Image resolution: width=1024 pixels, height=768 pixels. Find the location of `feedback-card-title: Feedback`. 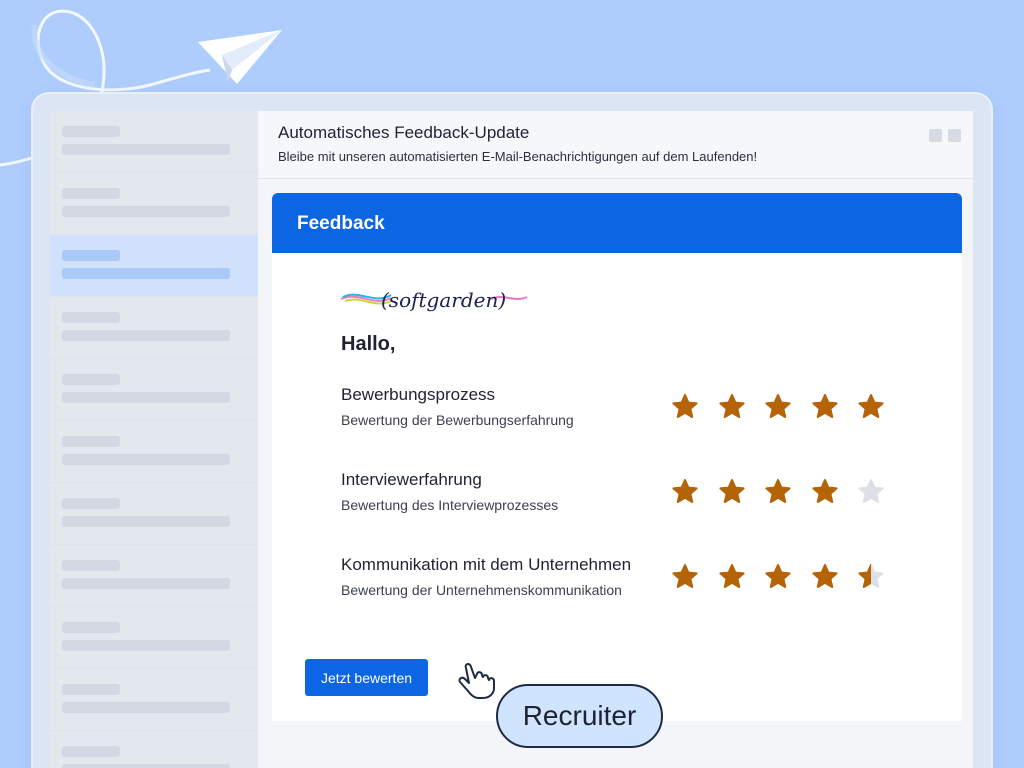

feedback-card-title: Feedback is located at coordinates (341, 223).